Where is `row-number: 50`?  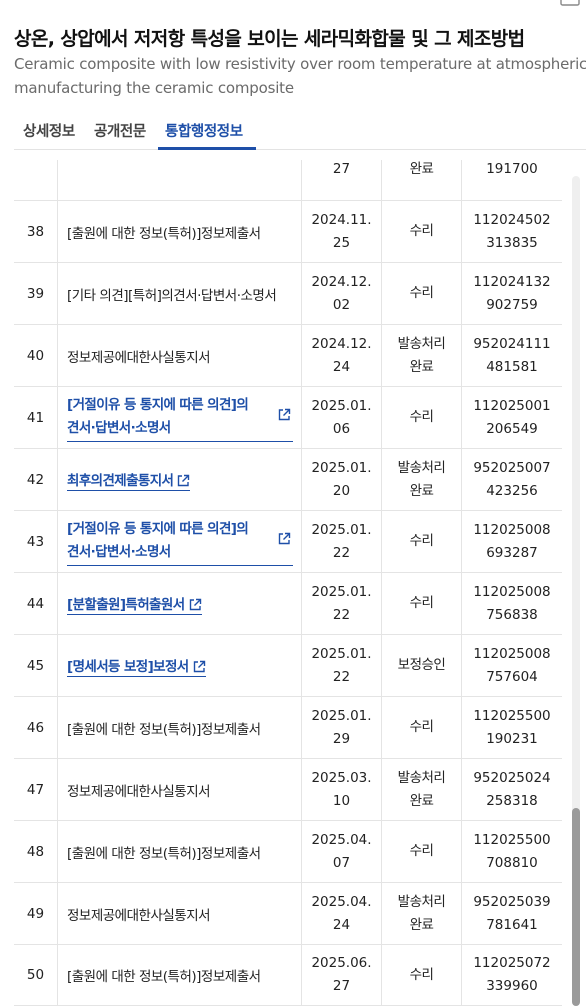
row-number: 50 is located at coordinates (36, 975).